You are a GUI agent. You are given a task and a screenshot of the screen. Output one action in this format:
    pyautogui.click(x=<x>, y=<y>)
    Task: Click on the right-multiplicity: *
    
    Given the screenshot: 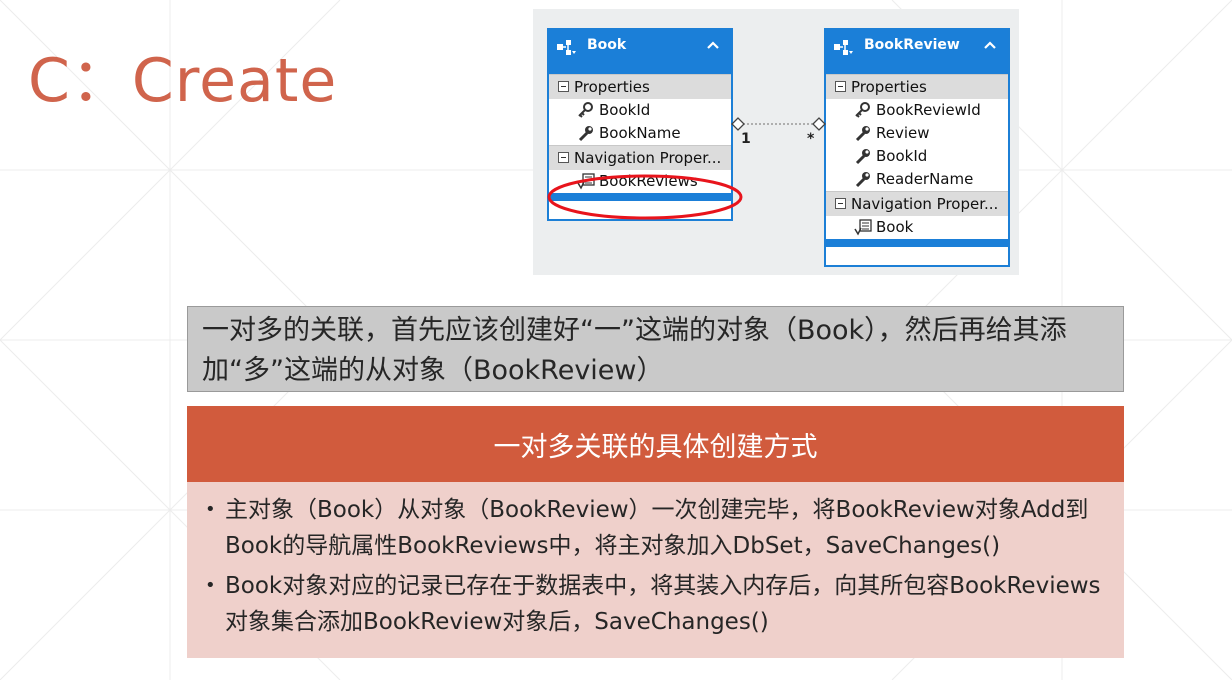 What is the action you would take?
    pyautogui.click(x=811, y=139)
    